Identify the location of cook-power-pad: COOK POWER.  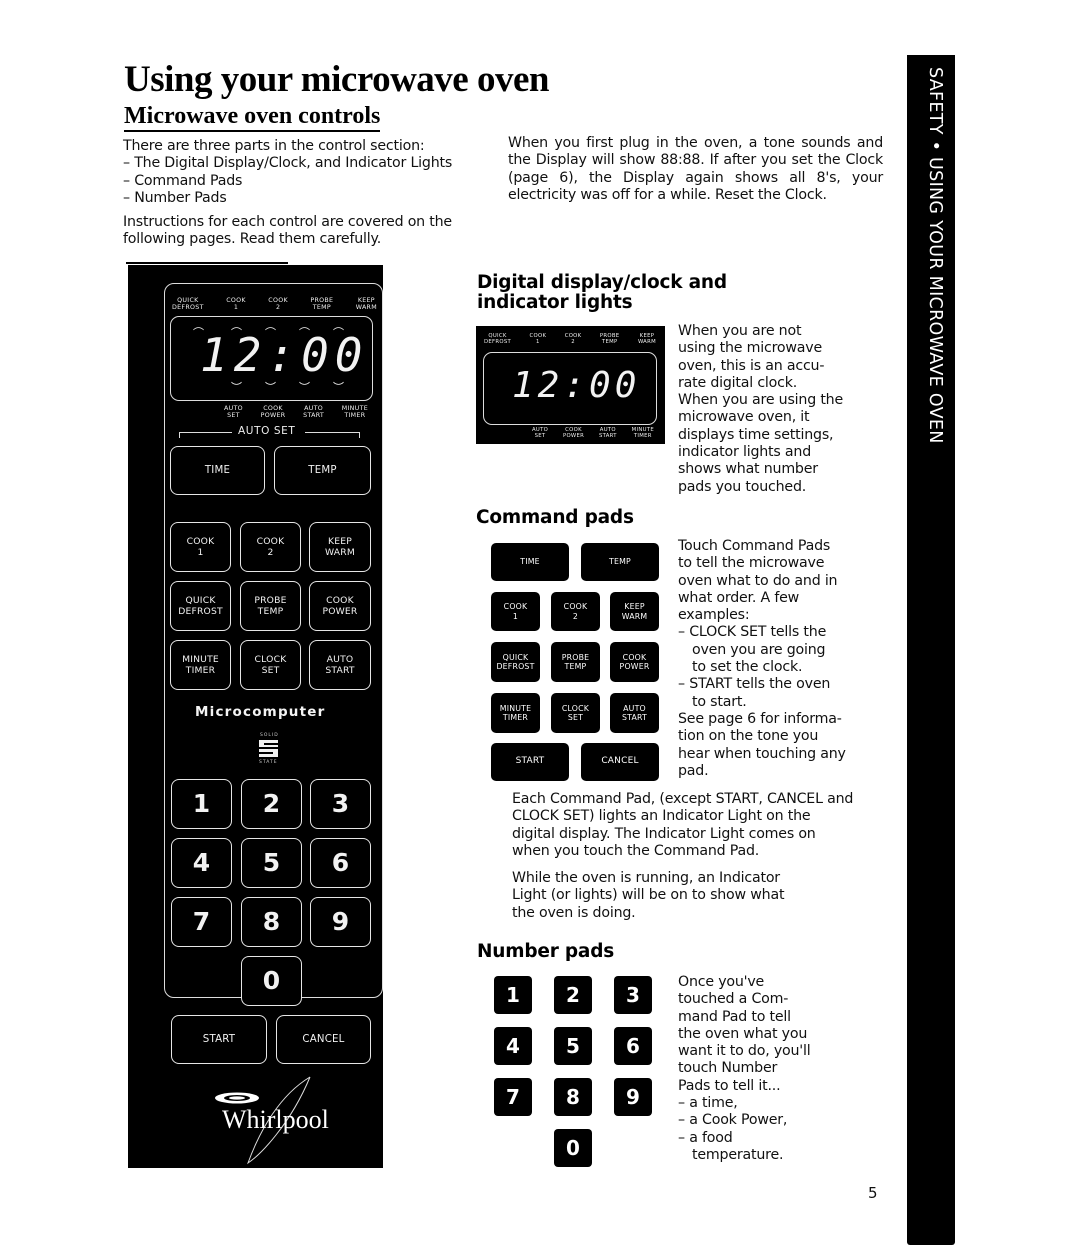
(340, 606).